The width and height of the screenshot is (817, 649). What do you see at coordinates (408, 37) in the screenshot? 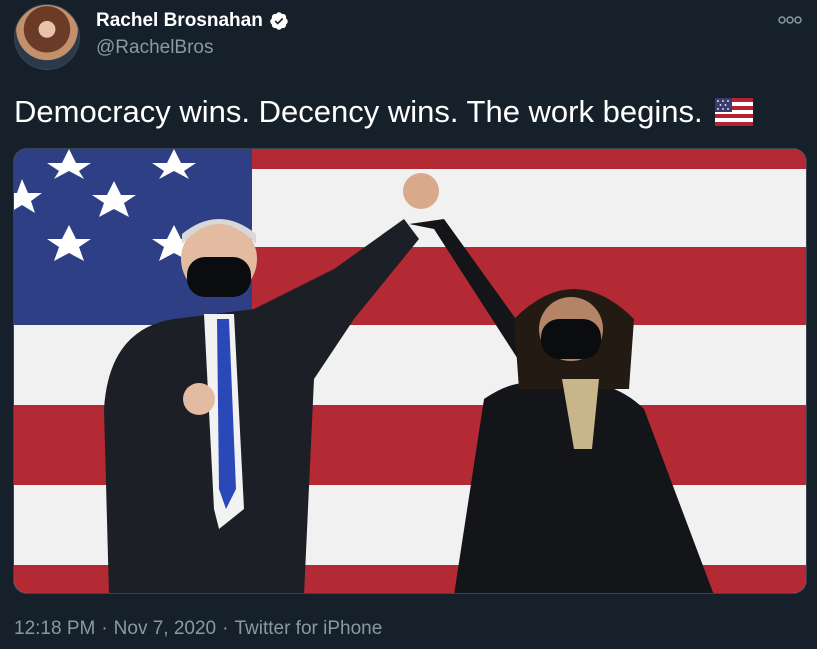
I see `tweet-header: Rachel Brosnahan @RachelBros` at bounding box center [408, 37].